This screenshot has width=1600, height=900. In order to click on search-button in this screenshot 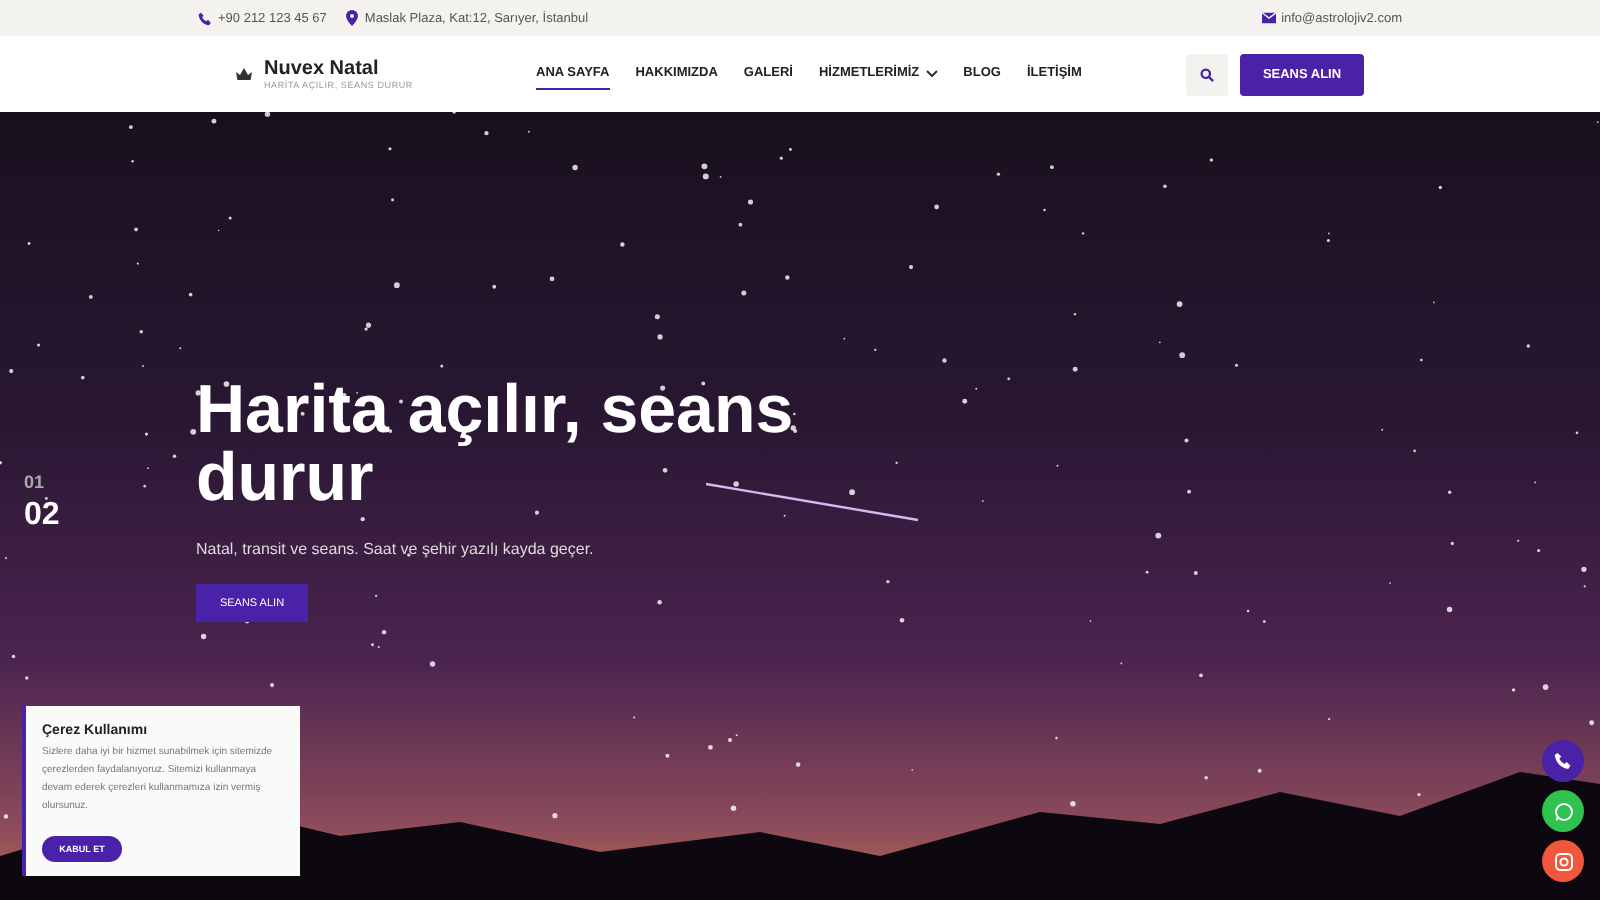, I will do `click(1207, 74)`.